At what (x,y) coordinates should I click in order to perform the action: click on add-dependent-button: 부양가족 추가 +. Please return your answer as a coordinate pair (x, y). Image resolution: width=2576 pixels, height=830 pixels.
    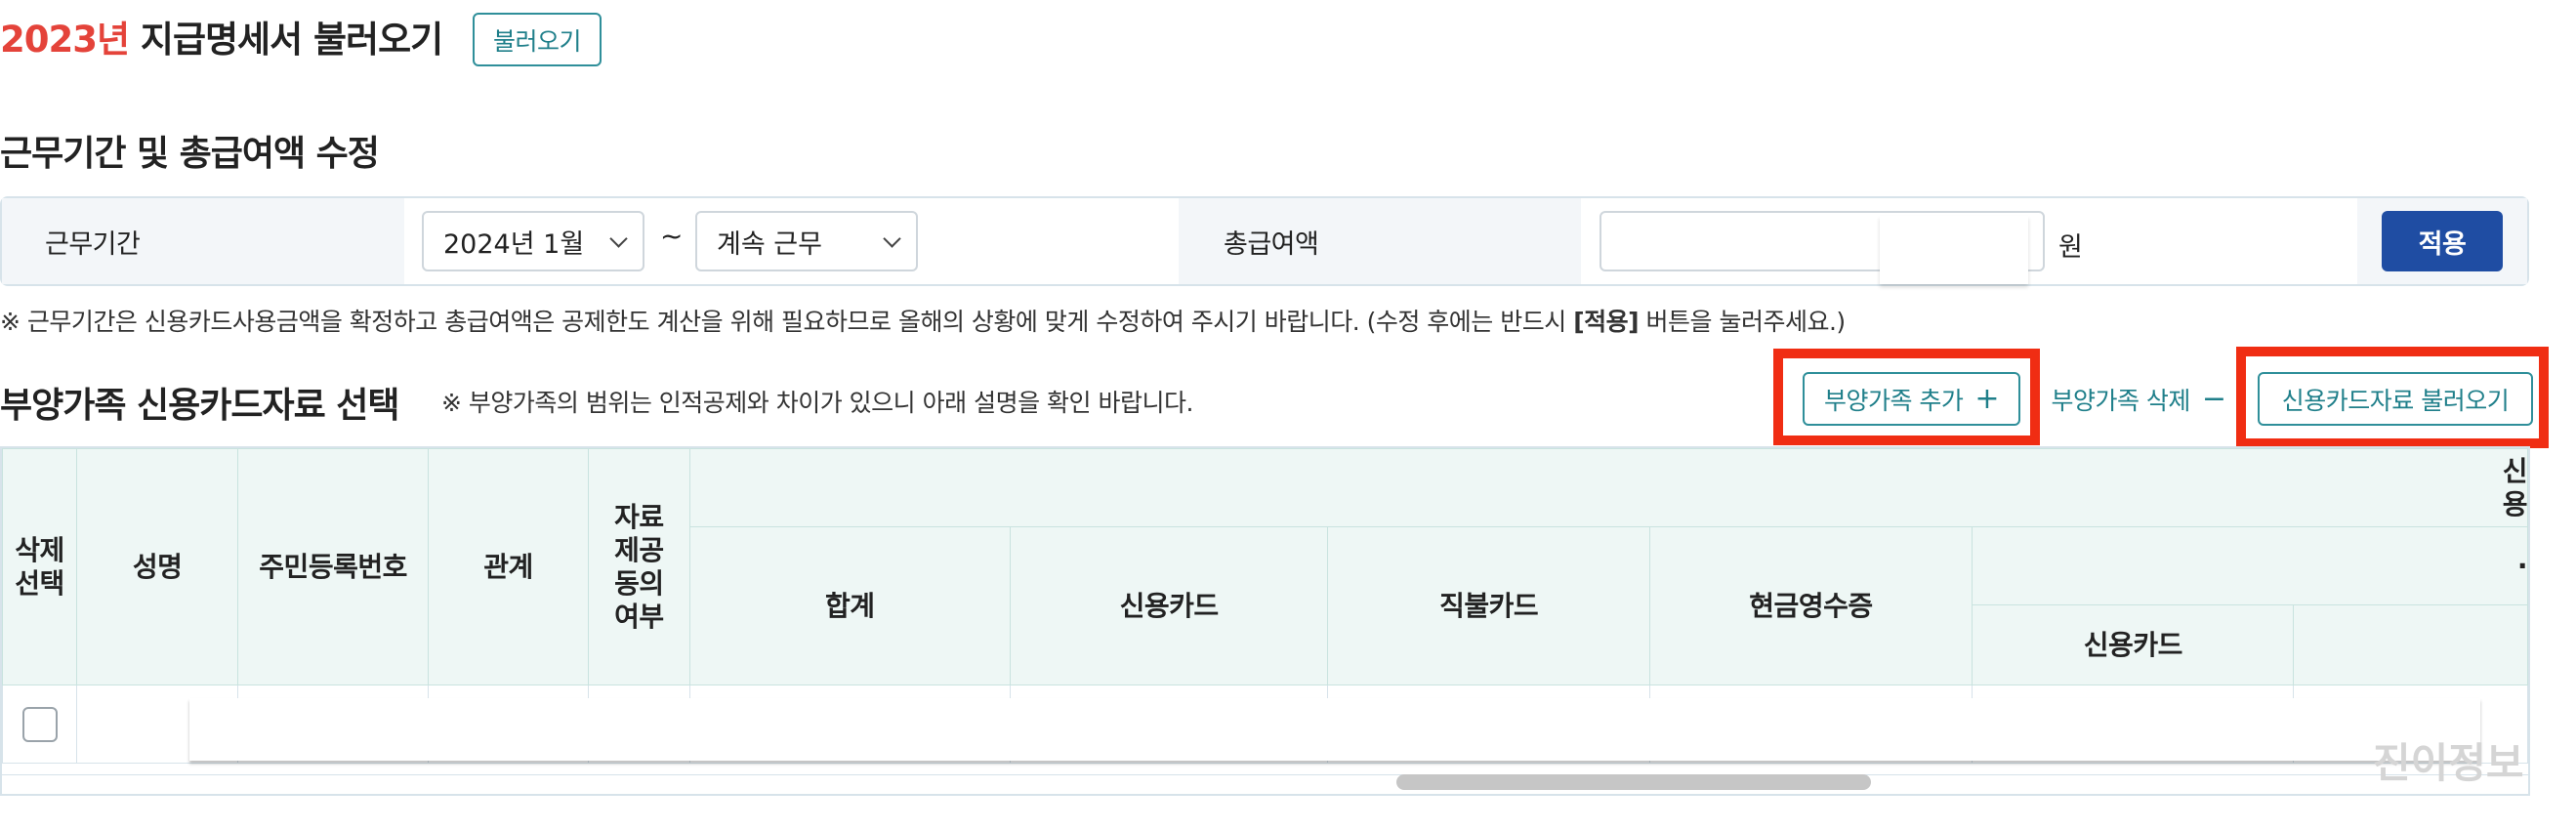
    Looking at the image, I should click on (1911, 399).